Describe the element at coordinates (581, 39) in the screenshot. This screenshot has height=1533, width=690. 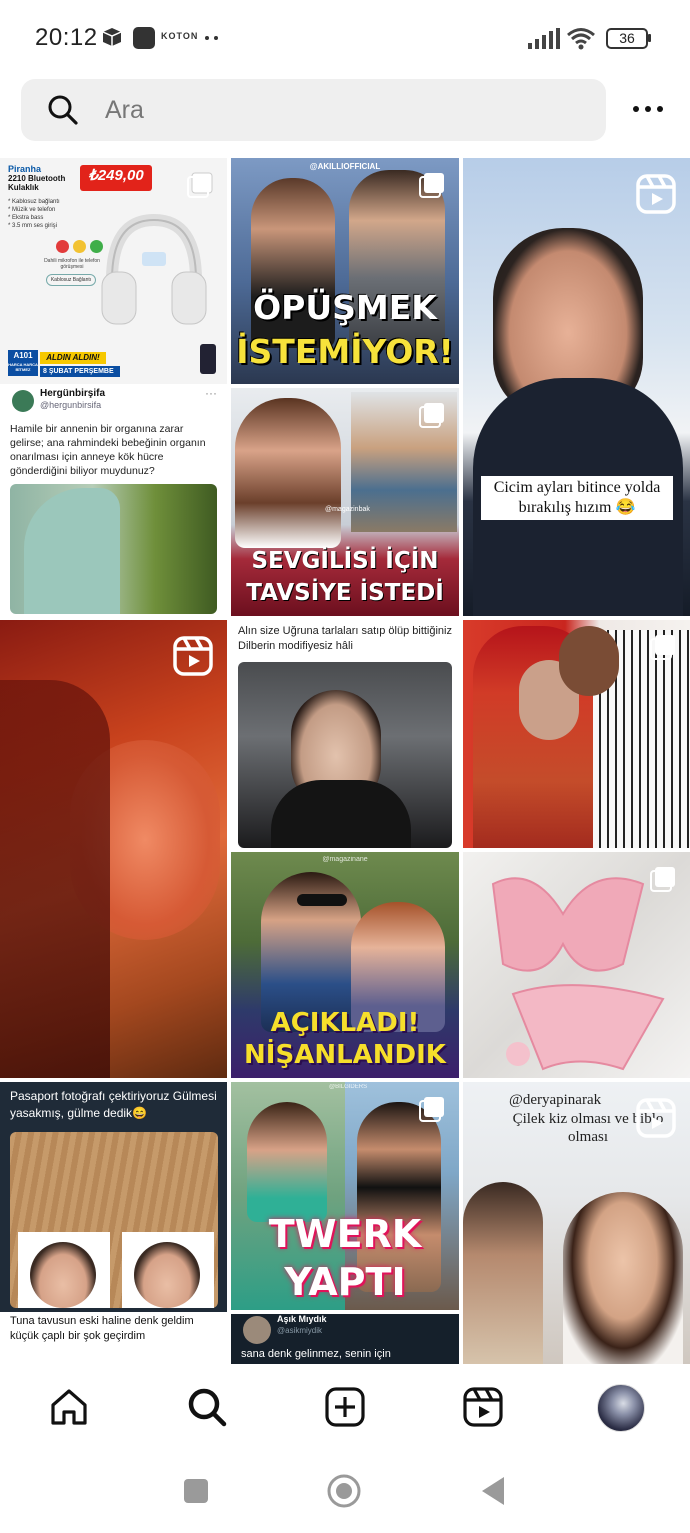
I see `wifi-icon` at that location.